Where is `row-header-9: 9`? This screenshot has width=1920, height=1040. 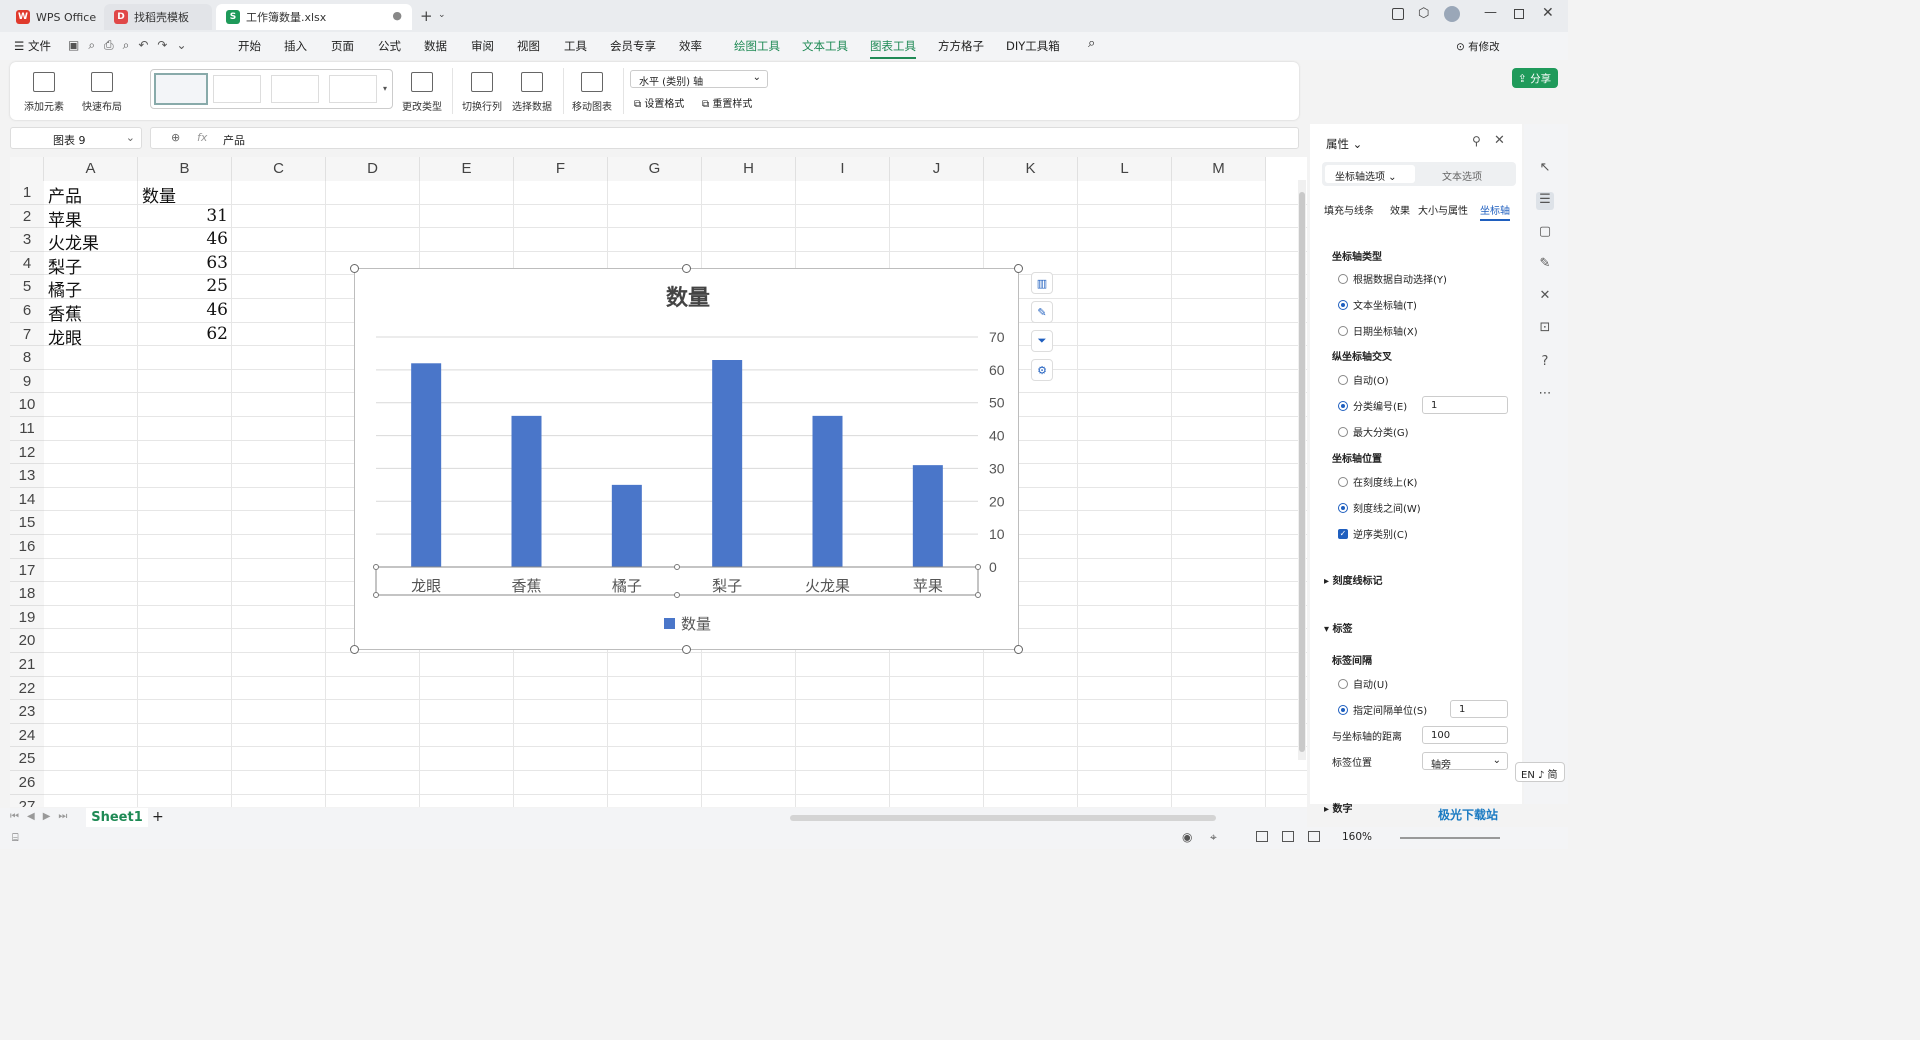
row-header-9: 9 is located at coordinates (27, 381).